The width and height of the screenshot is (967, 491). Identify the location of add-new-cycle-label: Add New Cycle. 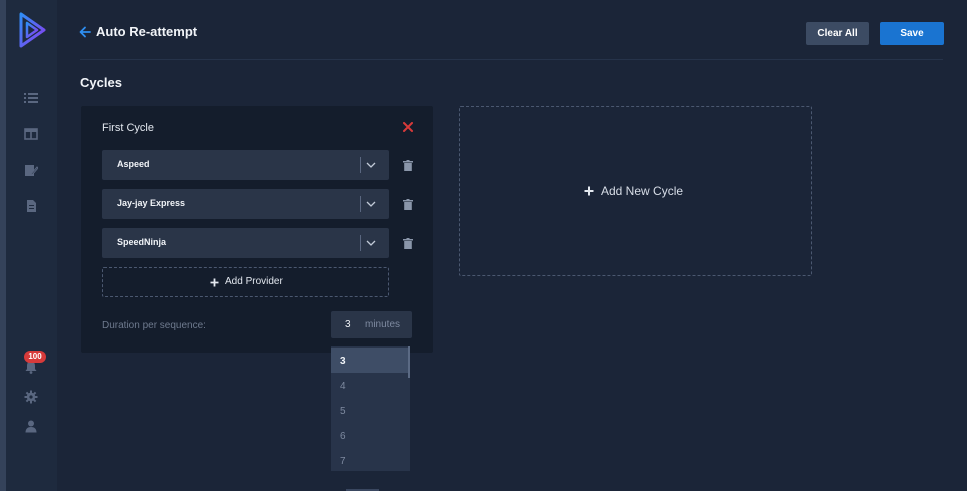
(642, 191).